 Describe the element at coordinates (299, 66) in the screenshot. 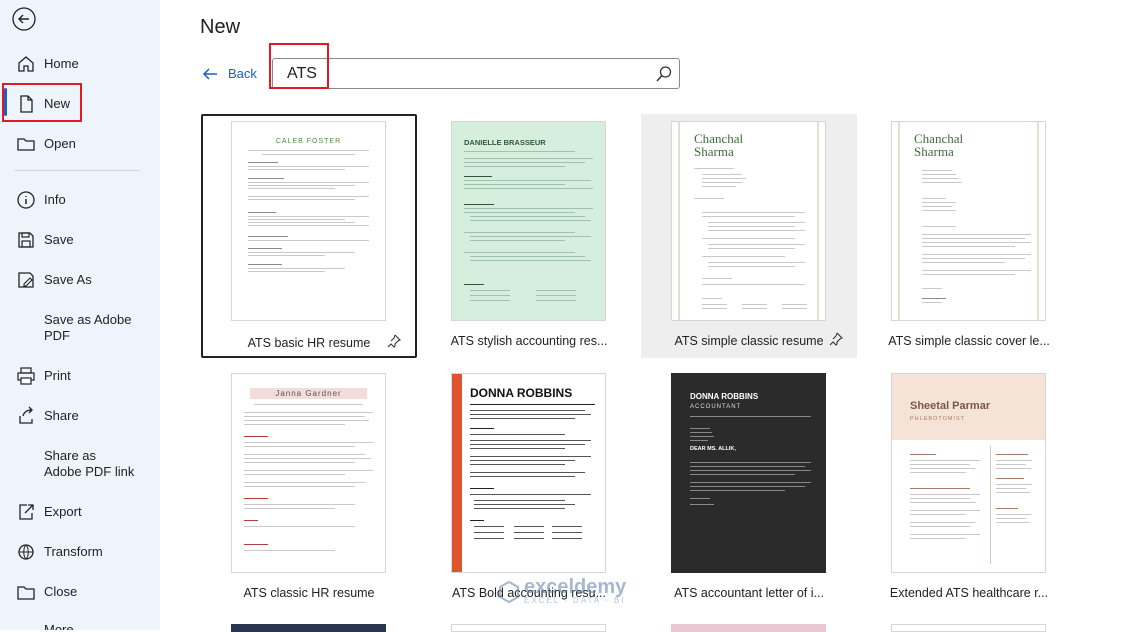

I see `search-highlight-box` at that location.